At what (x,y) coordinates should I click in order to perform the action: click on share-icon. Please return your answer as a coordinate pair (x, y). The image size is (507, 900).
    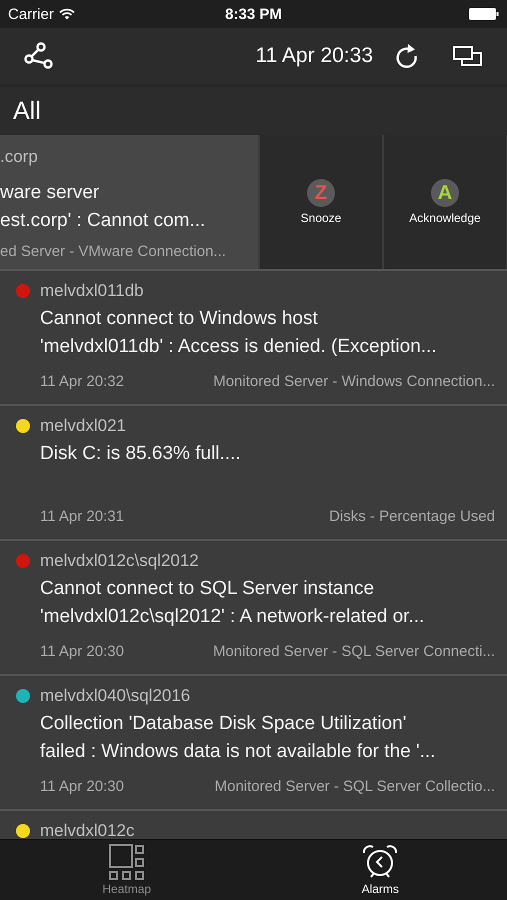
    Looking at the image, I should click on (39, 56).